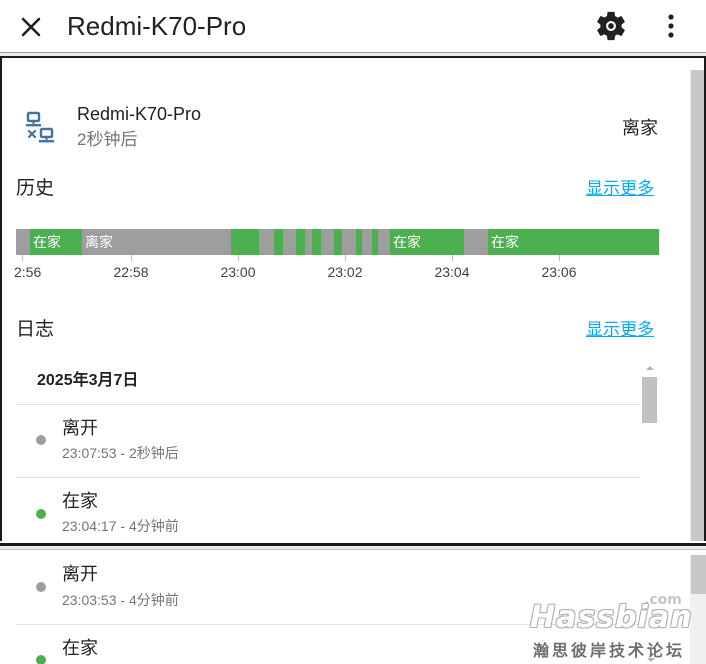 Image resolution: width=706 pixels, height=664 pixels. What do you see at coordinates (35, 329) in the screenshot?
I see `logbook-title: 日志` at bounding box center [35, 329].